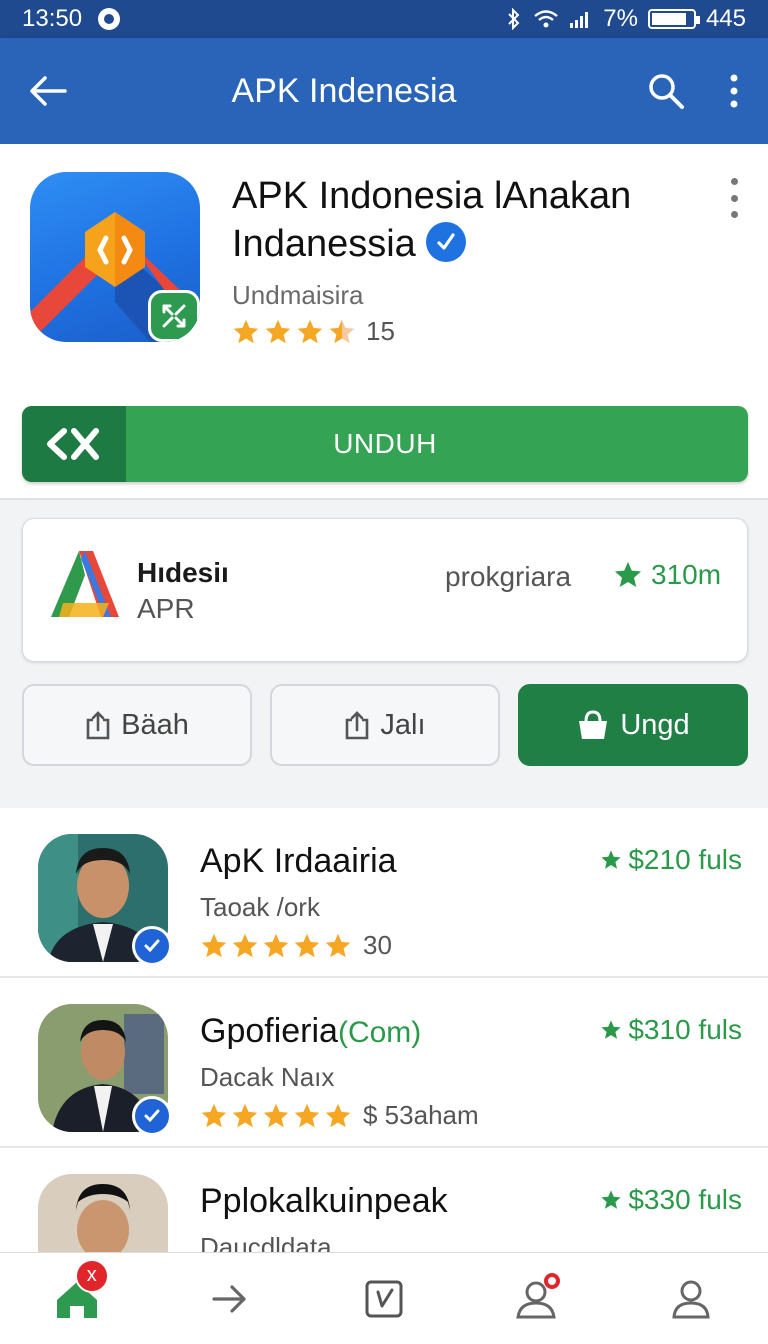  Describe the element at coordinates (377, 945) in the screenshot. I see `rating-text: 30` at that location.